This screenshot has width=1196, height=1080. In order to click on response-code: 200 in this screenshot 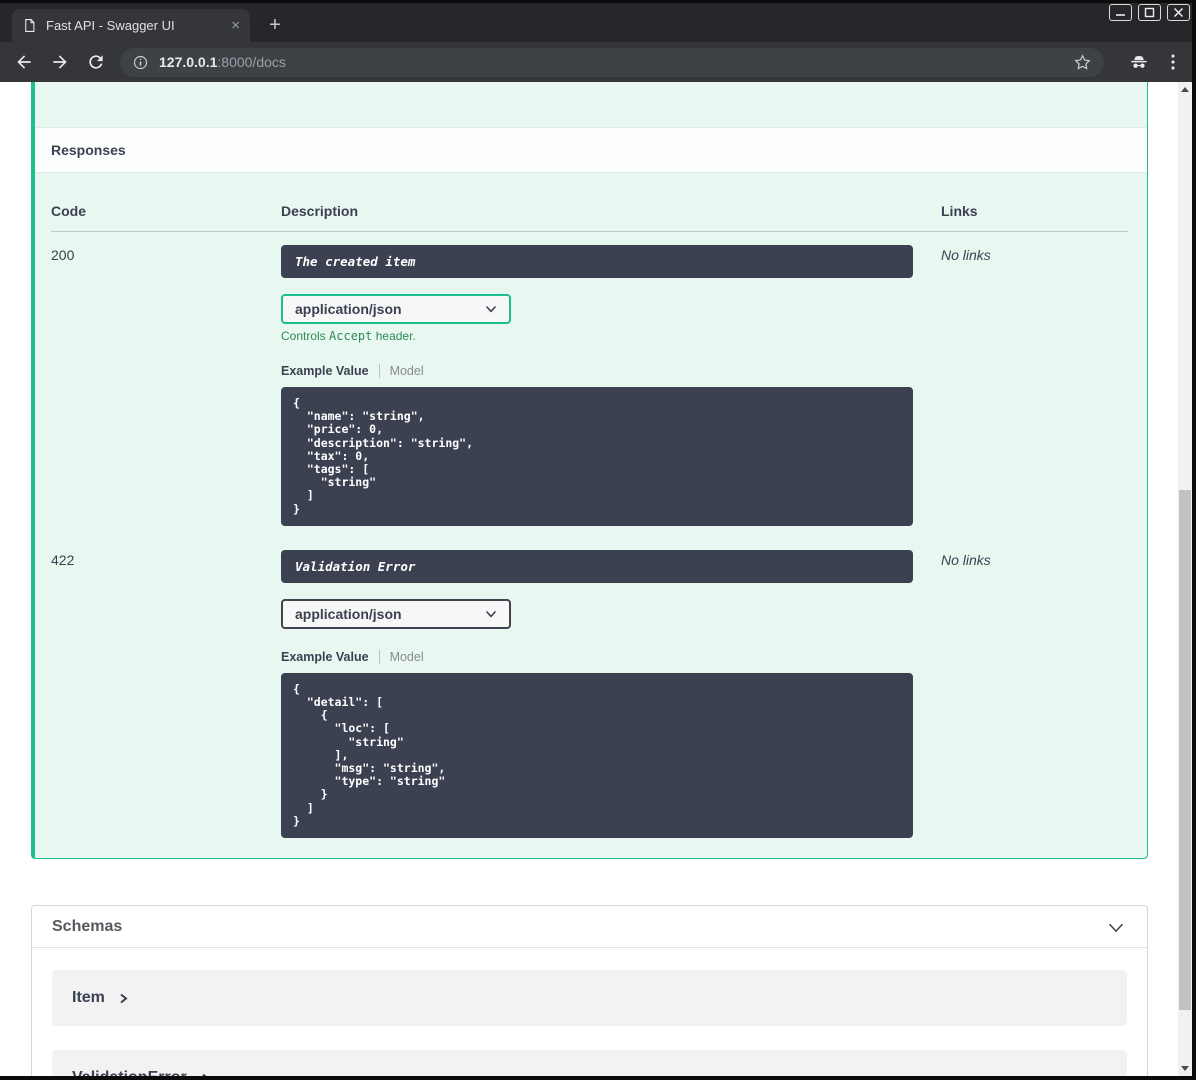, I will do `click(63, 255)`.